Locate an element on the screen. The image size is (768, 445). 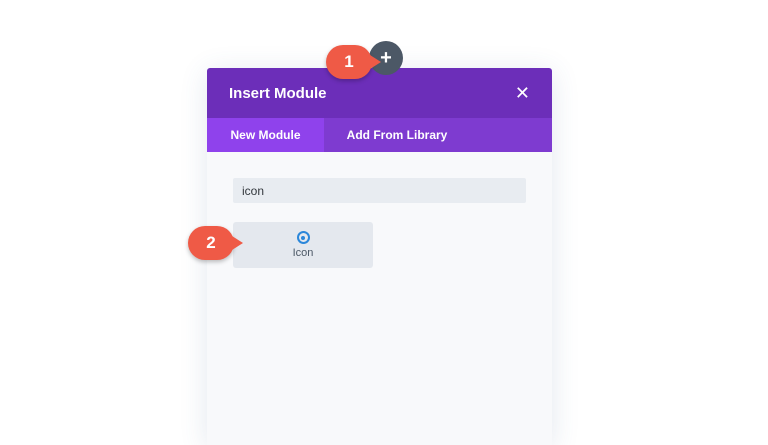
step-callout-2: 2 is located at coordinates (215, 243).